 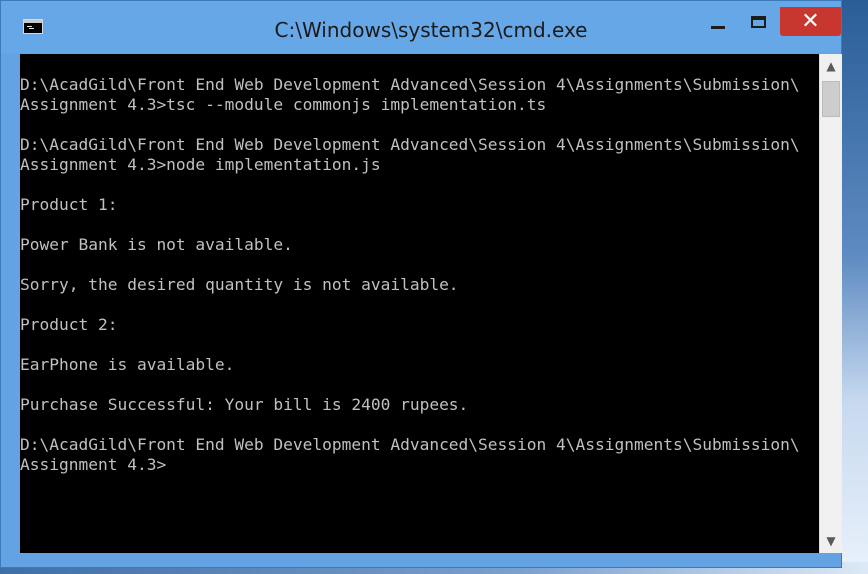 I want to click on title-bar: C:\Windows\system32\cmd.exe ✕, so click(x=421, y=27).